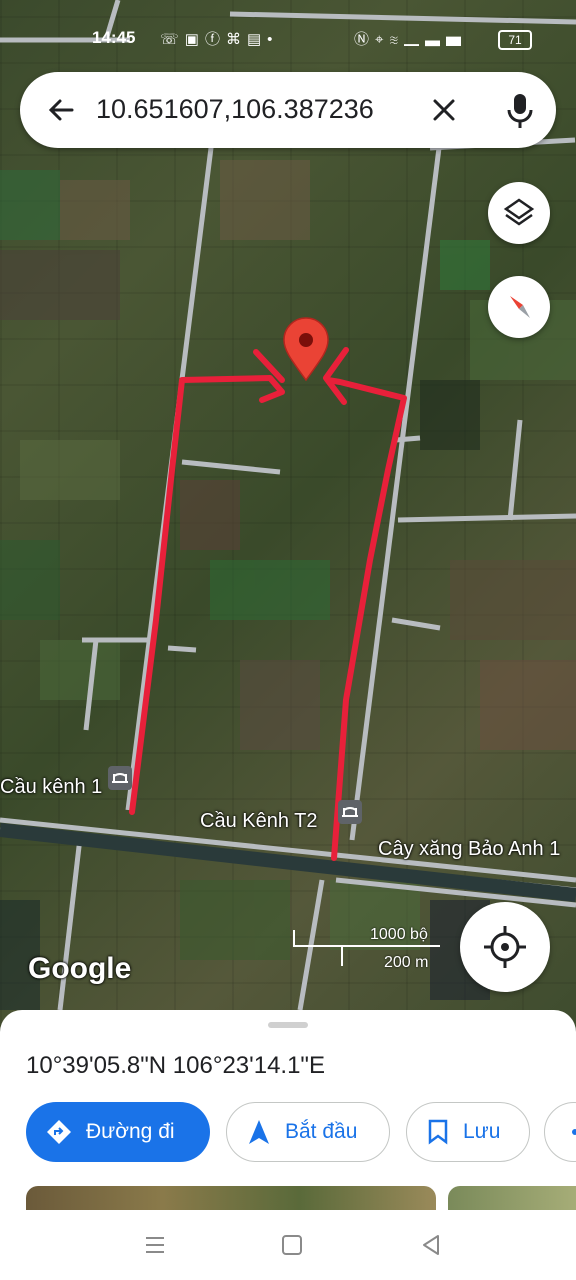 The height and width of the screenshot is (1280, 576). What do you see at coordinates (130, 1131) in the screenshot?
I see `directions-label: Đường đi` at bounding box center [130, 1131].